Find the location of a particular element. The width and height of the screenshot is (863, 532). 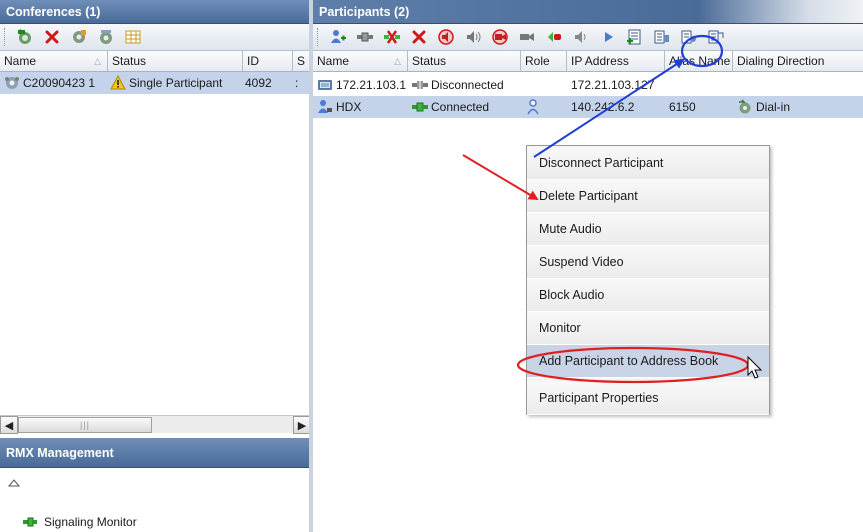

participant-status: Disconnected is located at coordinates (467, 85).